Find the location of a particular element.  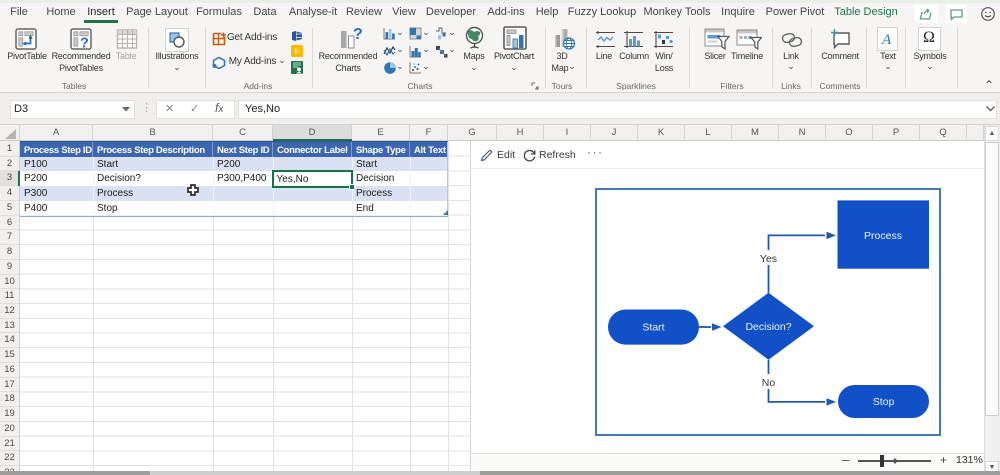

svg-text: A is located at coordinates (886, 39).